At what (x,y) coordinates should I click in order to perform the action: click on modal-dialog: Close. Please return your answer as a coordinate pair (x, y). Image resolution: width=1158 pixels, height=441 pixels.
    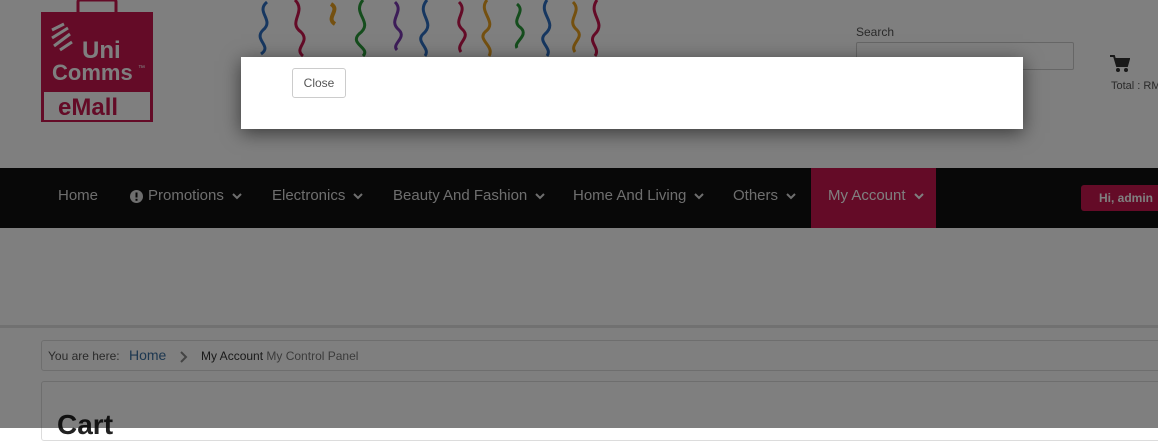
    Looking at the image, I should click on (632, 93).